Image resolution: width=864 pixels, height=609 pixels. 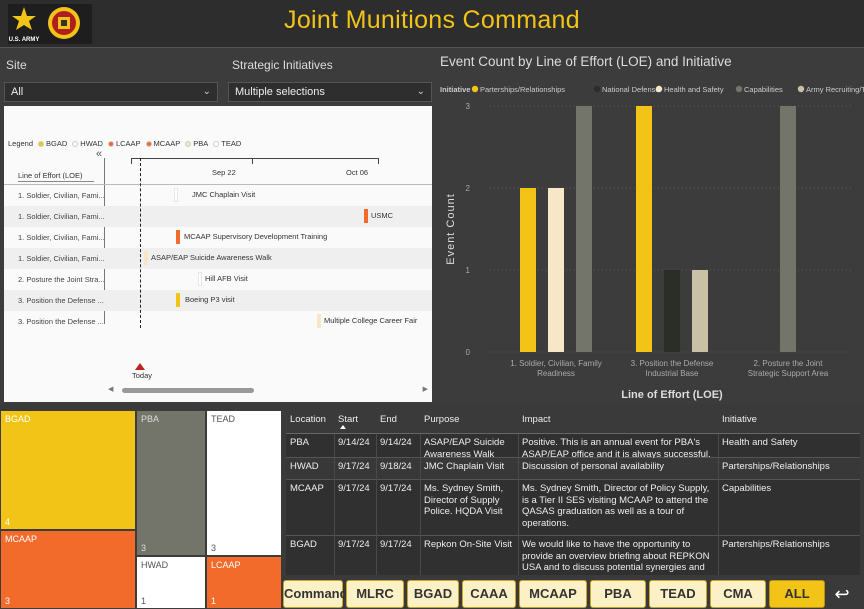 I want to click on column-header: Initiative, so click(x=790, y=420).